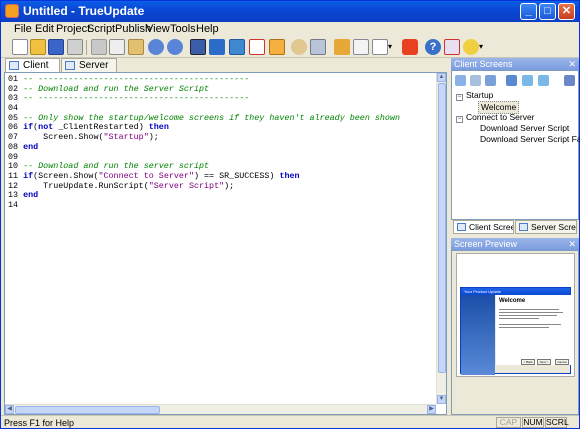 The height and width of the screenshot is (429, 580). Describe the element at coordinates (515, 291) in the screenshot. I see `preview-dialog-title: Your Product Update` at that location.